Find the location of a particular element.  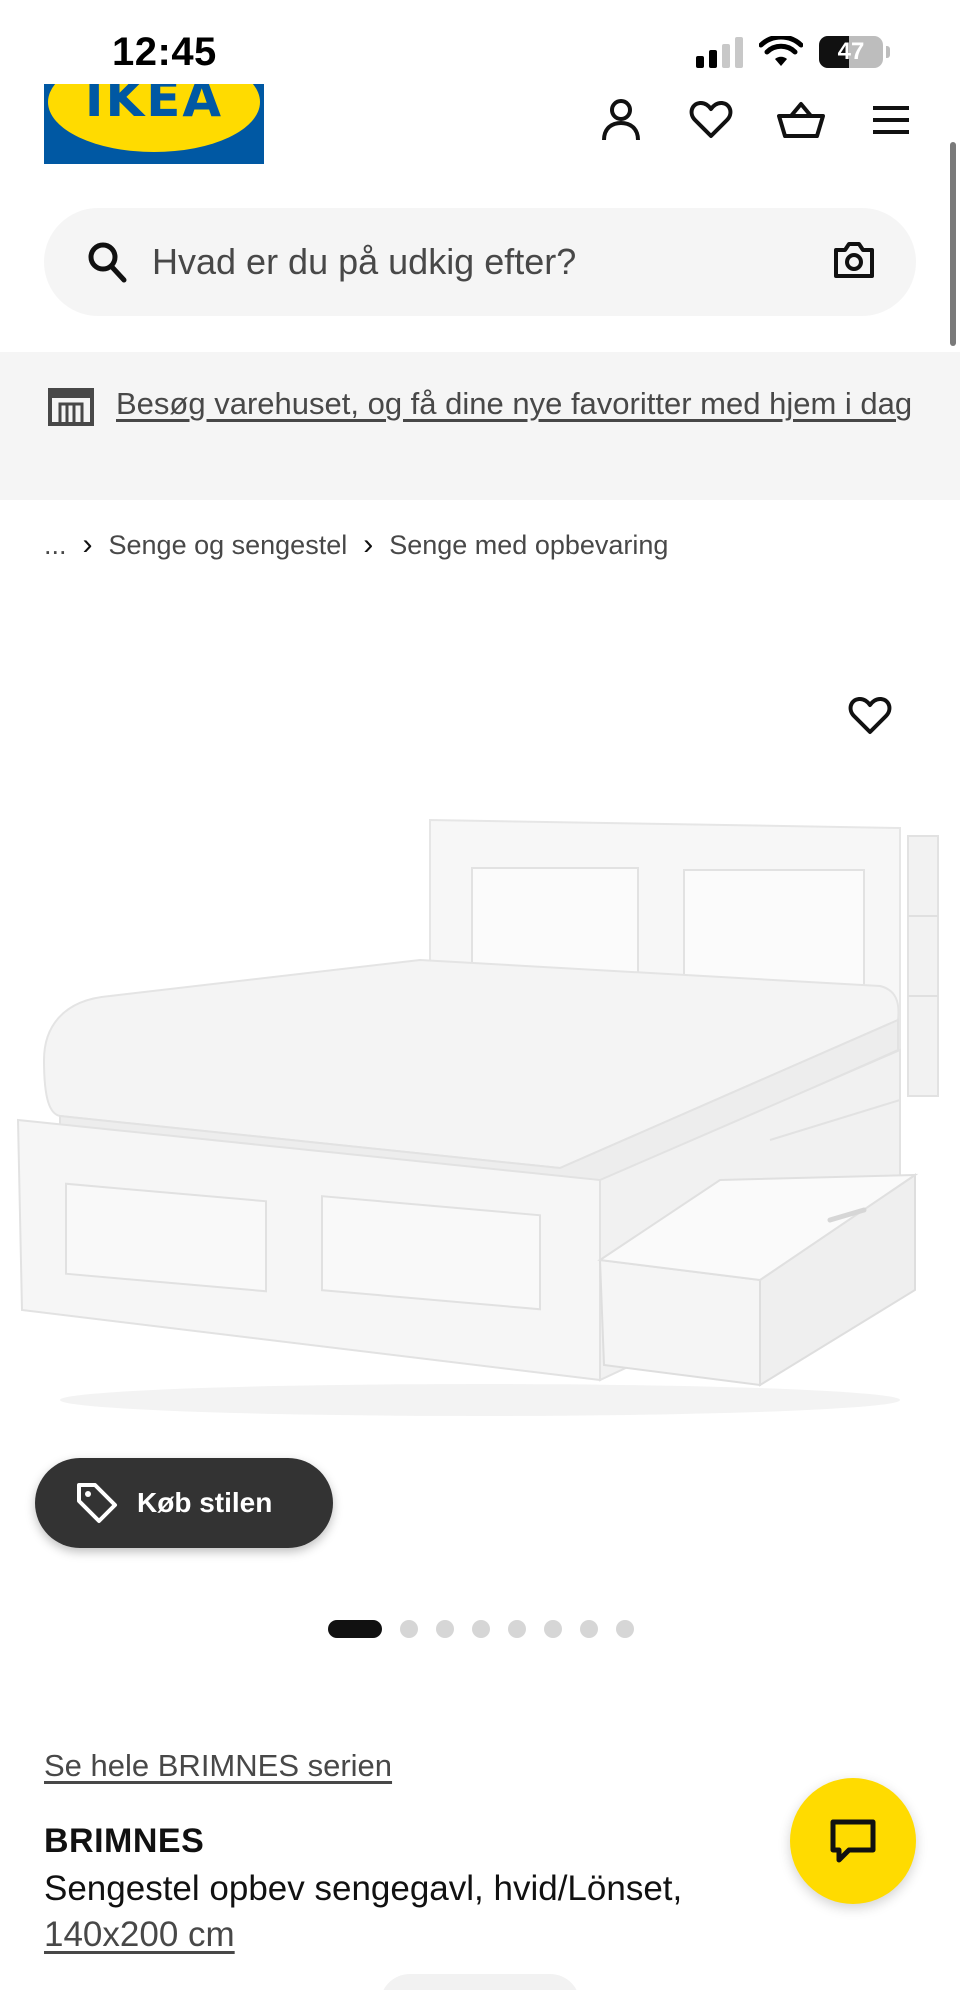

chat-button is located at coordinates (853, 1841).